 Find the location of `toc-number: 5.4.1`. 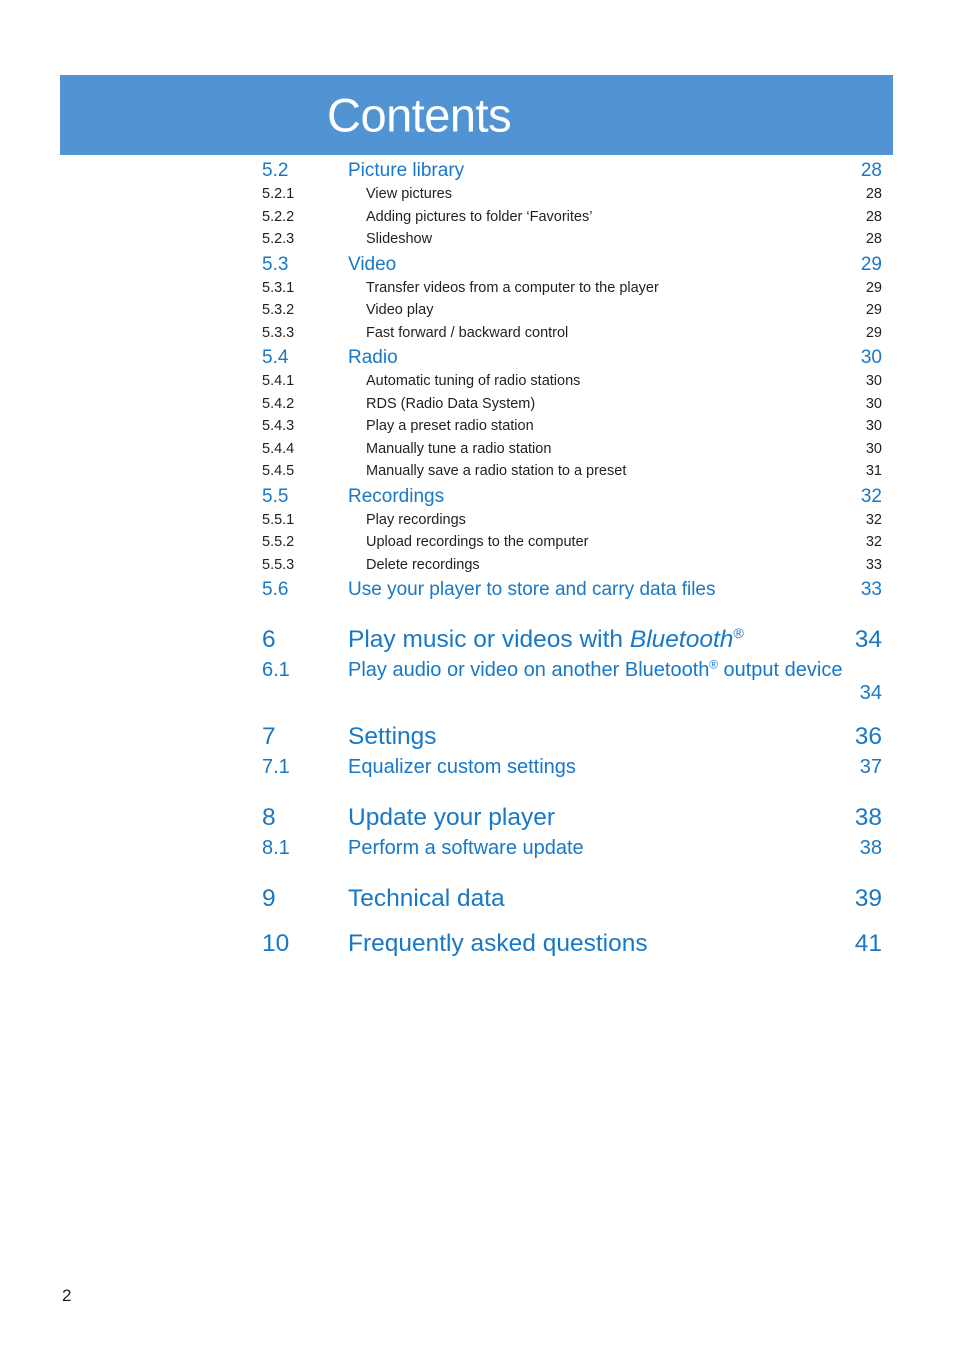

toc-number: 5.4.1 is located at coordinates (278, 381).